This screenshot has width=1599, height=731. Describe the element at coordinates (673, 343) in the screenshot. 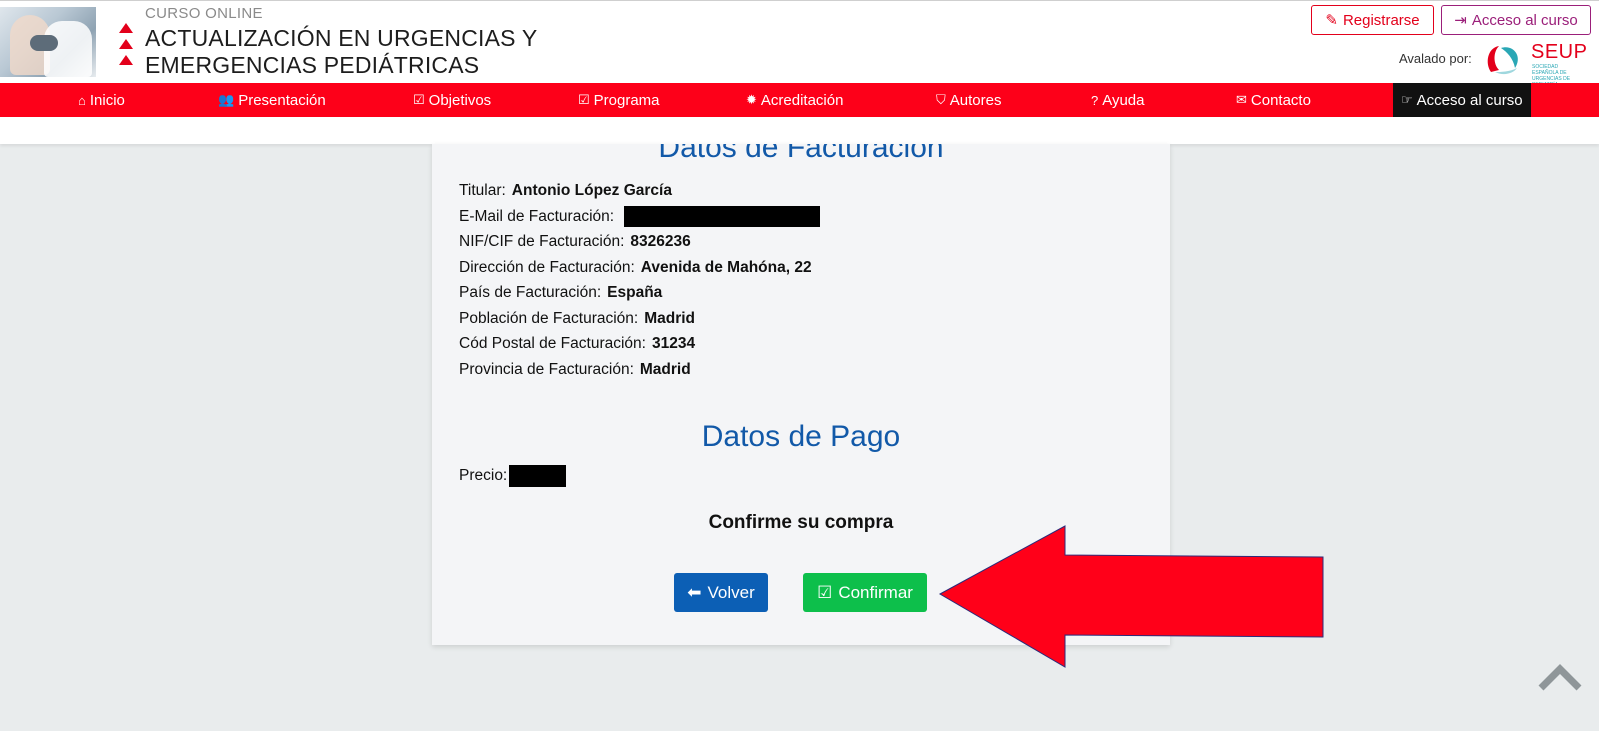

I see `field-value: 31234` at that location.